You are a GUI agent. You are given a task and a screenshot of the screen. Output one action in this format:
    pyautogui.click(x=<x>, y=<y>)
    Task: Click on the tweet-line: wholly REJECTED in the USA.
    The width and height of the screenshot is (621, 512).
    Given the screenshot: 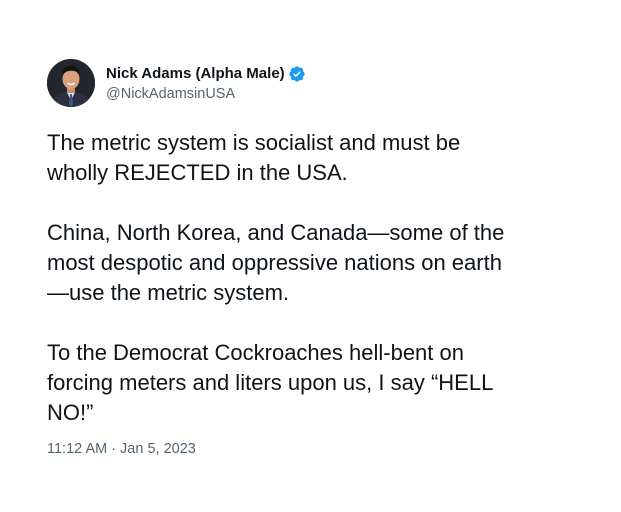 What is the action you would take?
    pyautogui.click(x=197, y=172)
    